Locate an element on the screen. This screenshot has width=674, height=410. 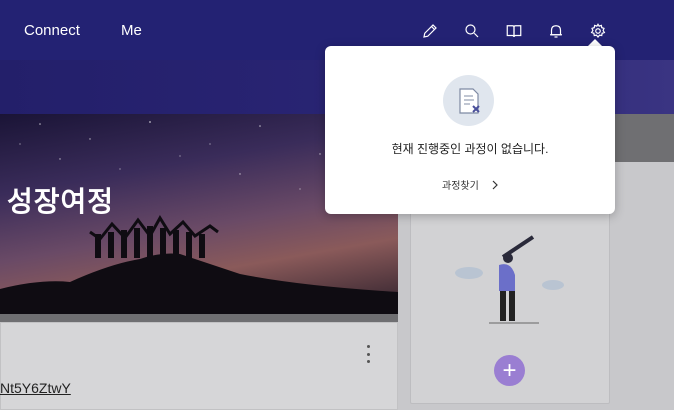
telescope-illustration is located at coordinates (509, 279).